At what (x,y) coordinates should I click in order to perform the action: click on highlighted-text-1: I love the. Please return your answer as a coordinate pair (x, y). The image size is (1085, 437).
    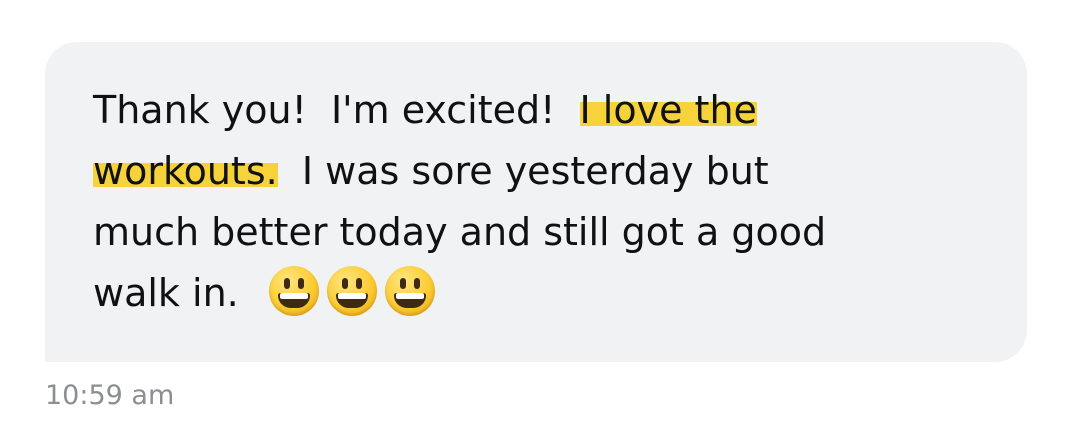
    Looking at the image, I should click on (668, 110).